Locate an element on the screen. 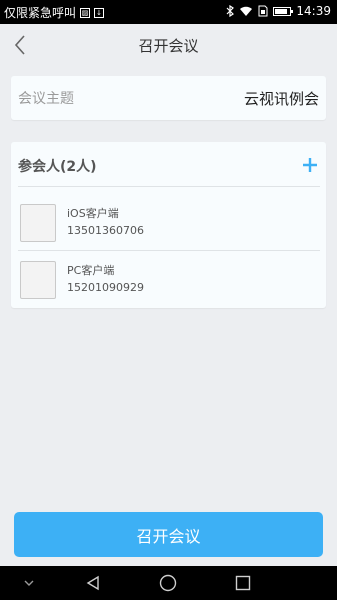  nav-recents-button is located at coordinates (243, 583).